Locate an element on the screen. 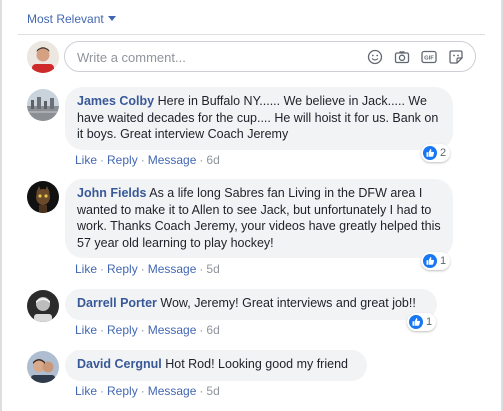 Image resolution: width=503 pixels, height=411 pixels. comment-author: David Cergnul is located at coordinates (119, 364).